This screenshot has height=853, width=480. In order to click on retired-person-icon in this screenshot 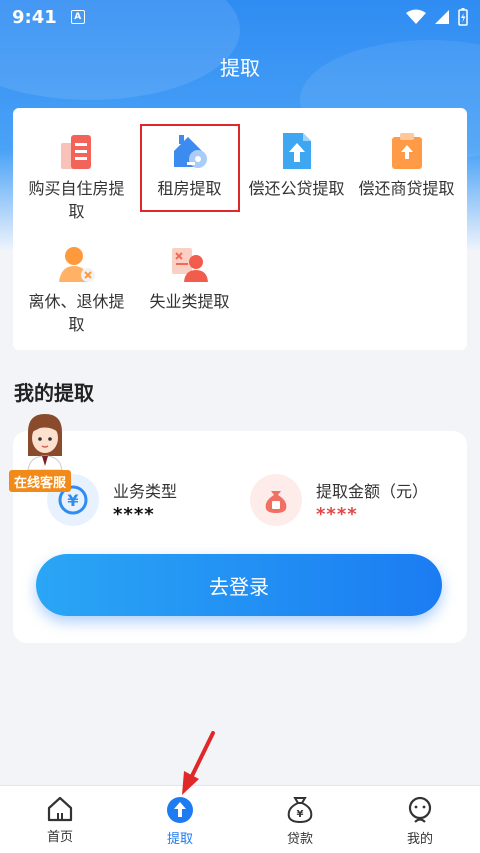, I will do `click(77, 264)`.